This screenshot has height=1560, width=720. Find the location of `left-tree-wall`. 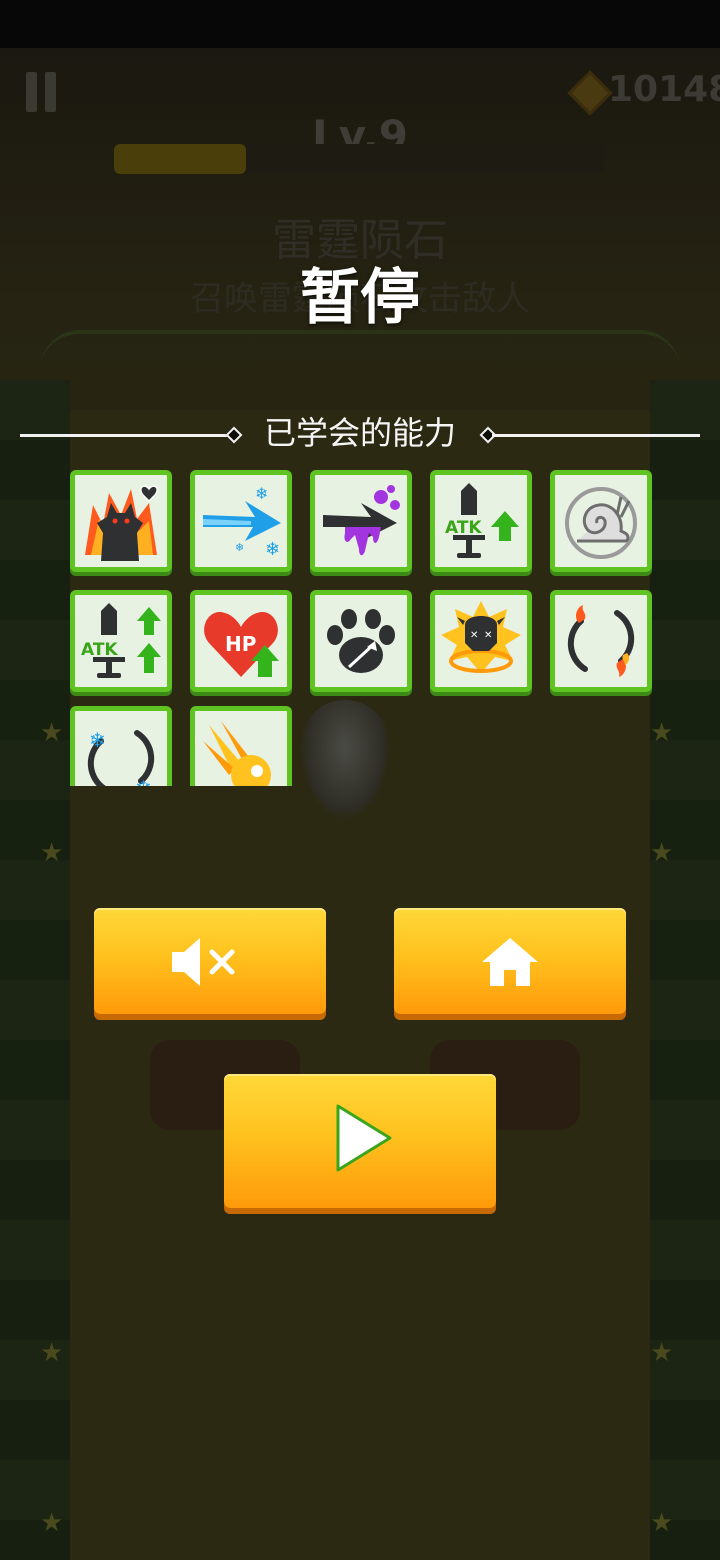

left-tree-wall is located at coordinates (35, 970).